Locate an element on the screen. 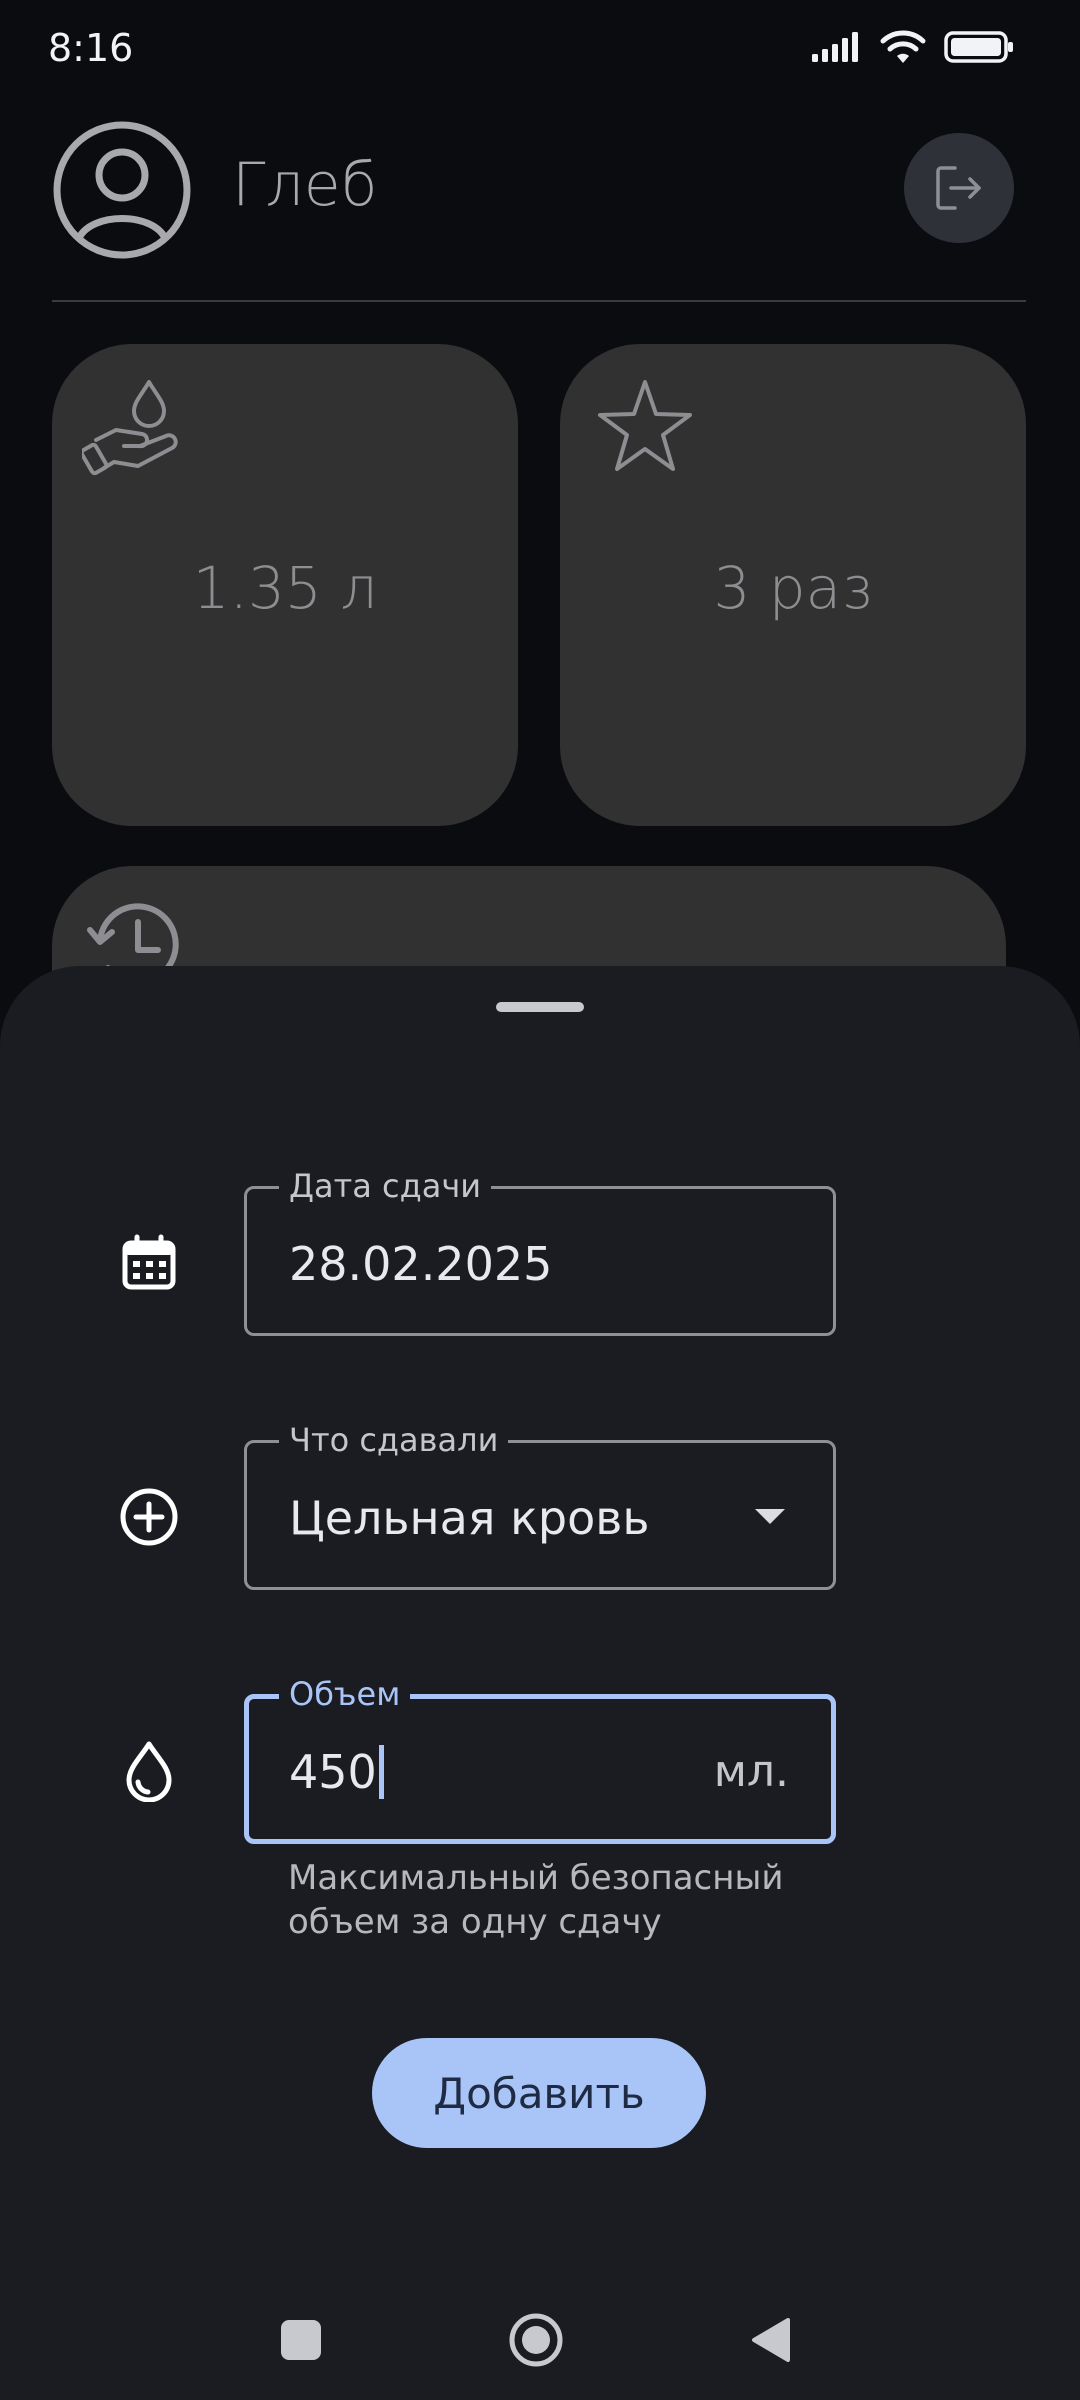 The height and width of the screenshot is (2400, 1080). status-time: 8:16 is located at coordinates (91, 48).